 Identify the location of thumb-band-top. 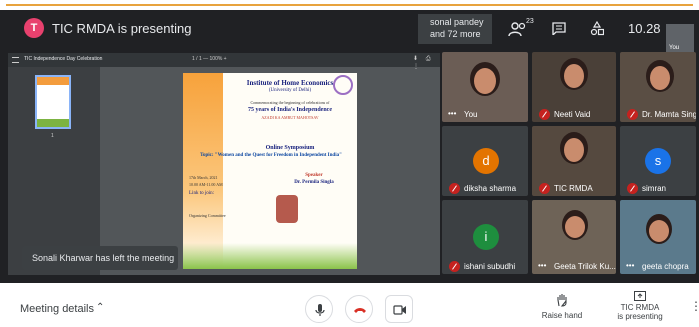
(53, 81).